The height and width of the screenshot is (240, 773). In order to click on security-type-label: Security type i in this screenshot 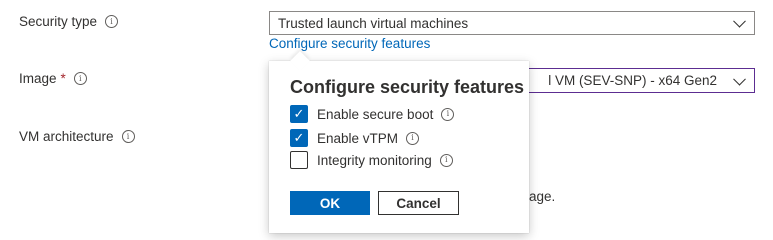, I will do `click(69, 21)`.